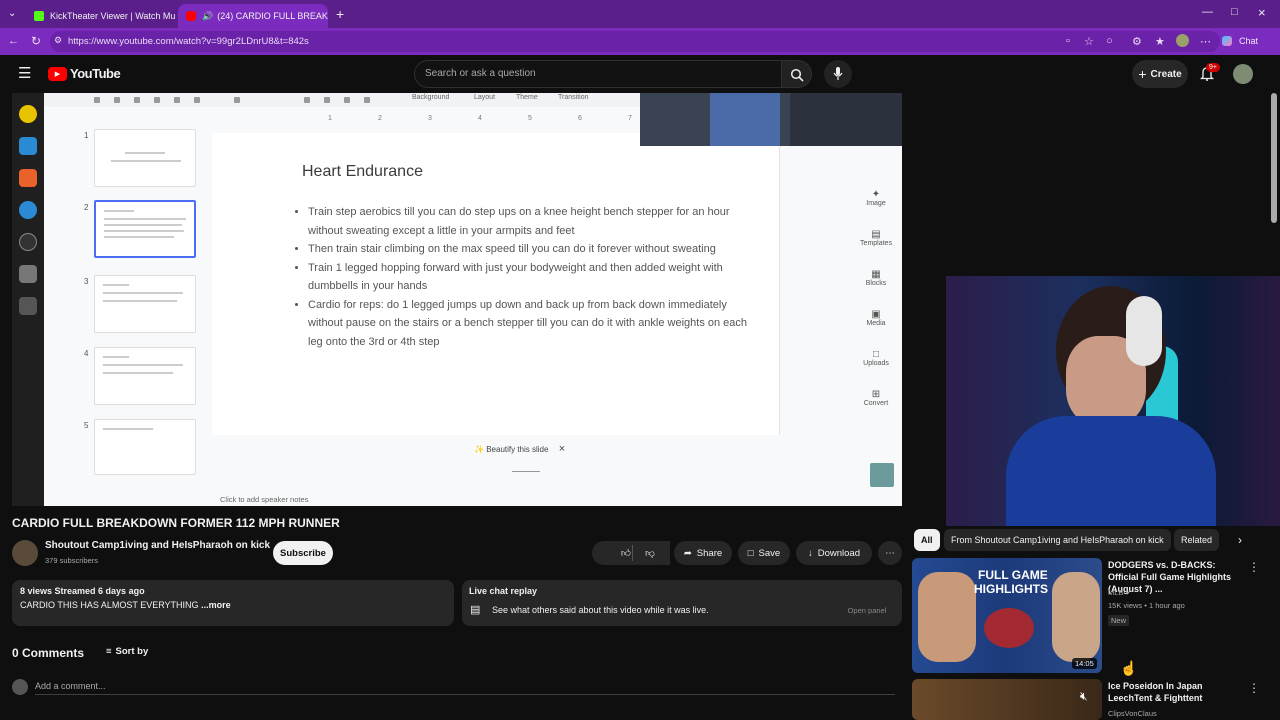  What do you see at coordinates (1166, 74) in the screenshot?
I see `create-label: Create` at bounding box center [1166, 74].